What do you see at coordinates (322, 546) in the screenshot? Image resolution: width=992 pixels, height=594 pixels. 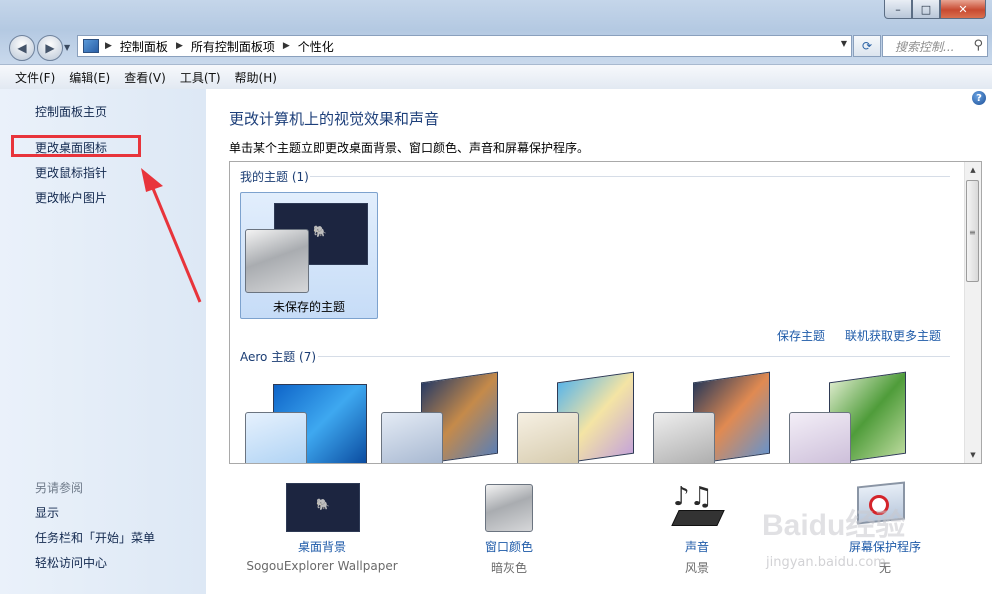 I see `desktop-background-label: 桌面背景` at bounding box center [322, 546].